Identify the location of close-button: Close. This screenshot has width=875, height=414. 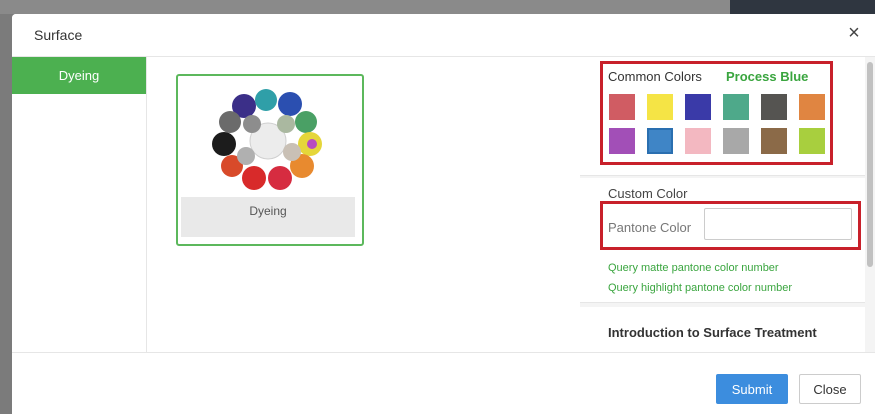
(830, 389).